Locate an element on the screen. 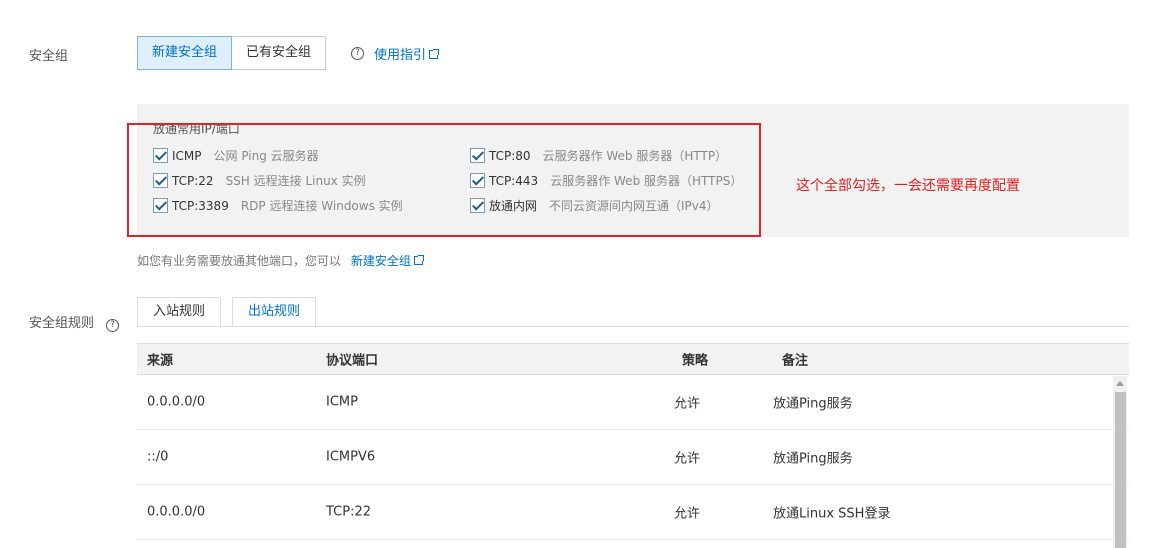 This screenshot has height=548, width=1154. hint-line: 如您有业务需要放通其他端口，您可以 新建安全组 is located at coordinates (280, 260).